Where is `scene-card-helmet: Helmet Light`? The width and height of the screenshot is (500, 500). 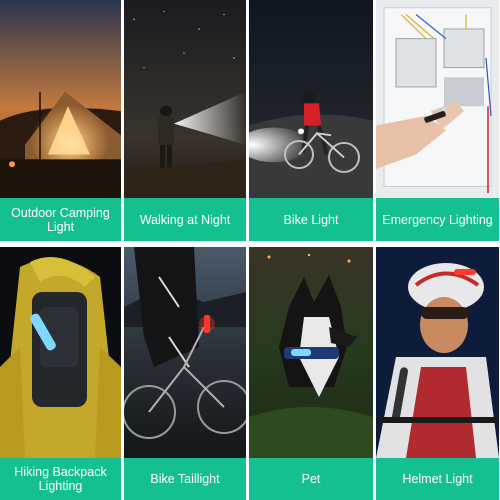
scene-card-helmet: Helmet Light is located at coordinates (437, 373).